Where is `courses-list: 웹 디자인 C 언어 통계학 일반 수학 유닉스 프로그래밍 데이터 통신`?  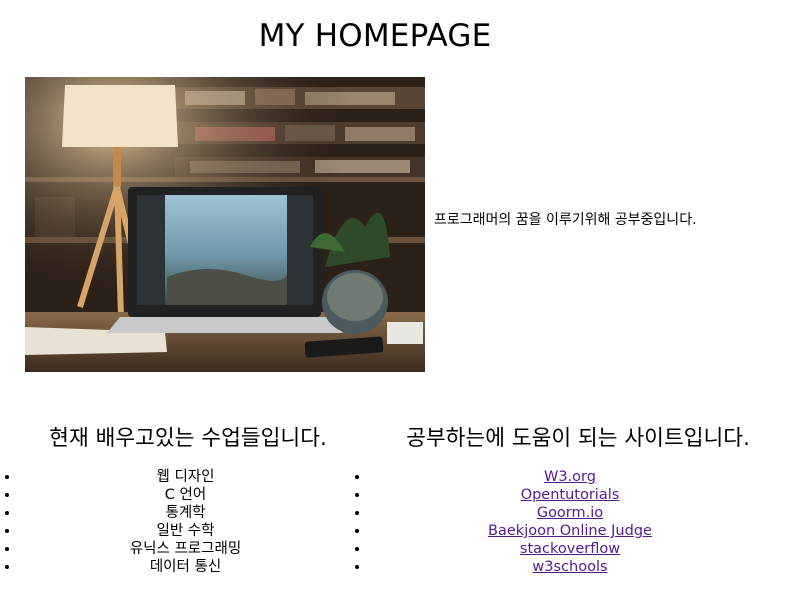 courses-list: 웹 디자인 C 언어 통계학 일반 수학 유닉스 프로그래밍 데이터 통신 is located at coordinates (206, 522).